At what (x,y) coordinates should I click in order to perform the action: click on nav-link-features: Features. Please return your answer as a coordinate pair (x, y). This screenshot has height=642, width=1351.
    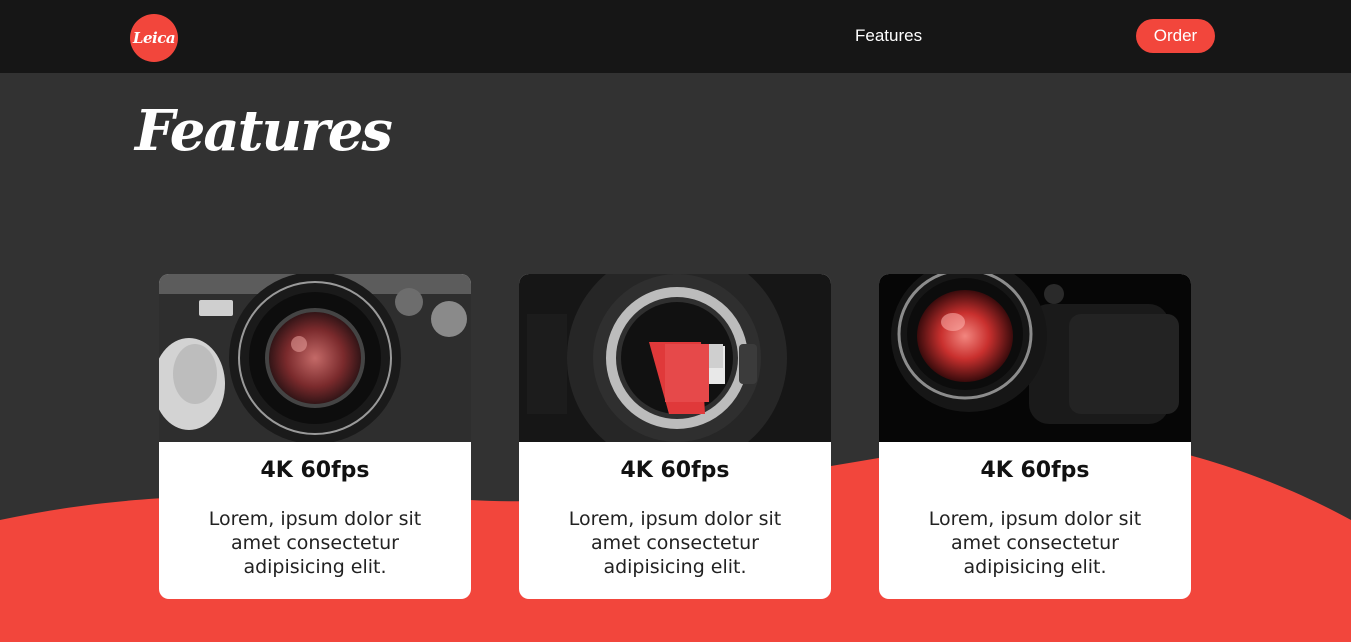
    Looking at the image, I should click on (888, 36).